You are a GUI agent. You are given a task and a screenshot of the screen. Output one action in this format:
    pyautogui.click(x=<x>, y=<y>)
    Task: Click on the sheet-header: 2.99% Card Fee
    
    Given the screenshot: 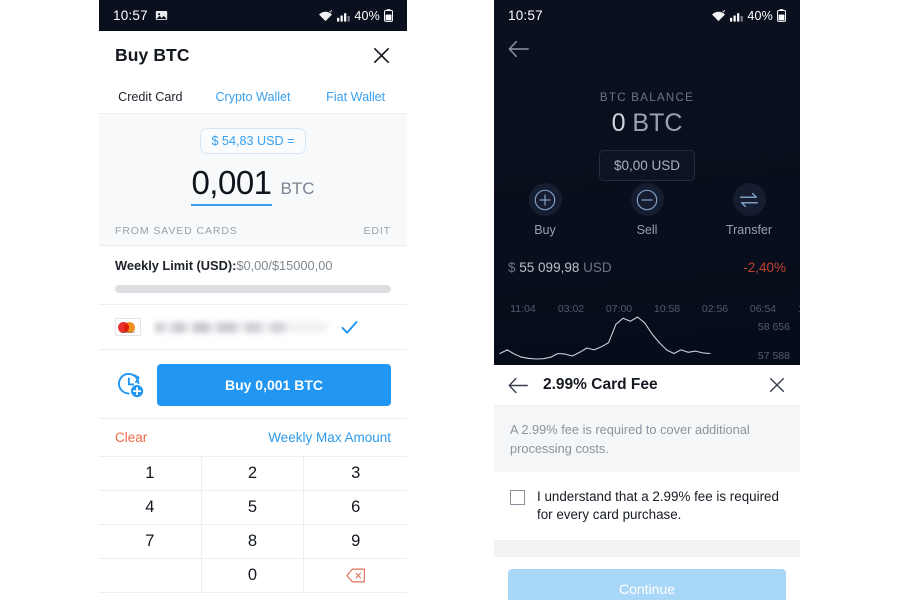 What is the action you would take?
    pyautogui.click(x=647, y=385)
    